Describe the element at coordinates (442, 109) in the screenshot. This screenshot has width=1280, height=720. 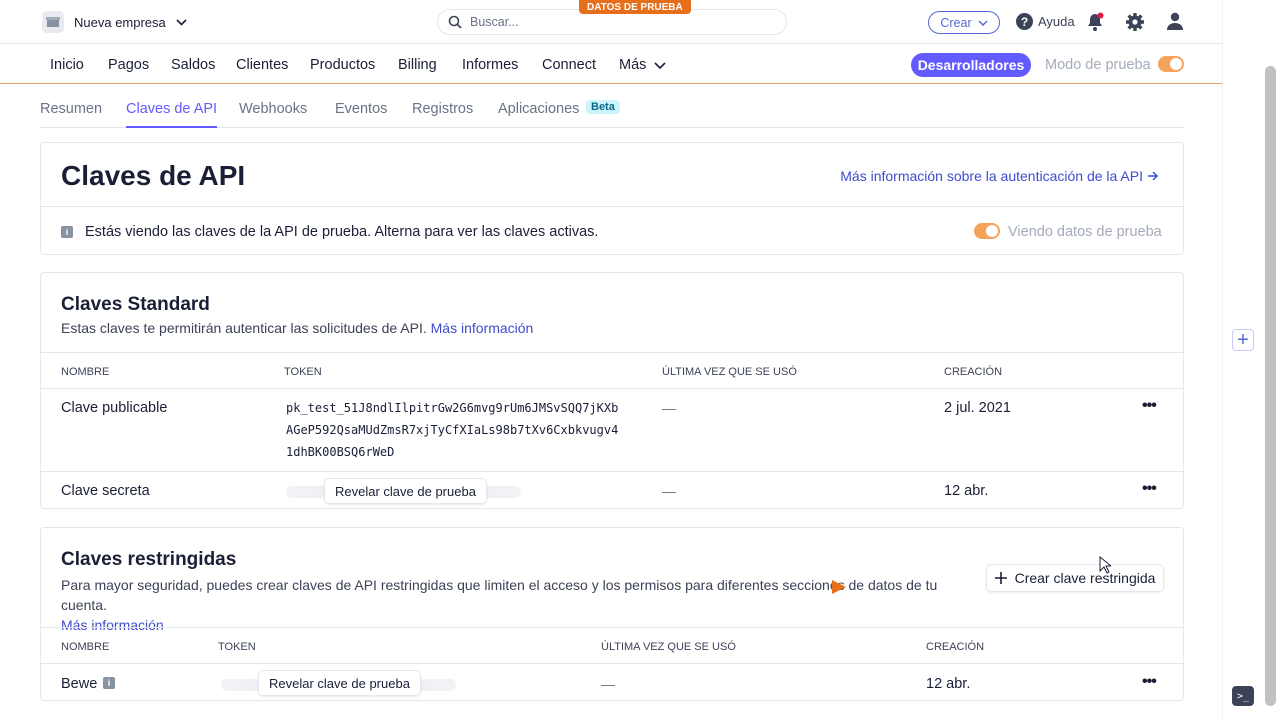
I see `tab-registros: Registros` at that location.